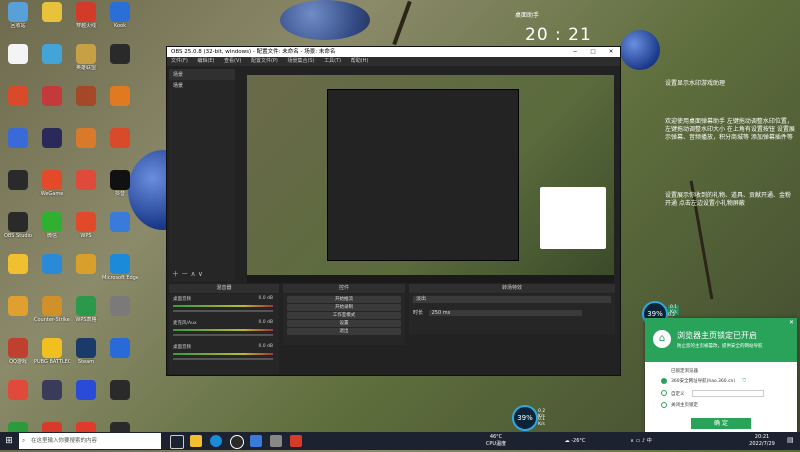 The width and height of the screenshot is (800, 452). I want to click on desktop-icon: WeGame, so click(52, 183).